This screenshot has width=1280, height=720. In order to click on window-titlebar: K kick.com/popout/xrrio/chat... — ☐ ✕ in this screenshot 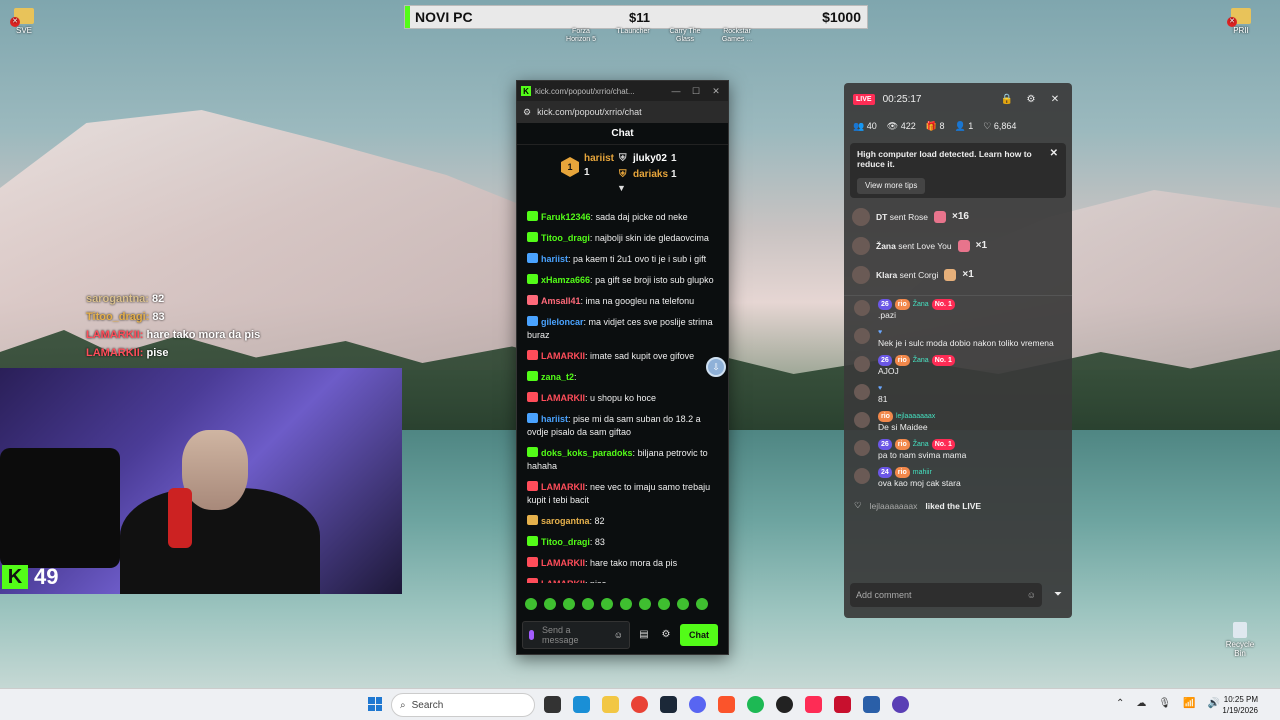, I will do `click(622, 91)`.